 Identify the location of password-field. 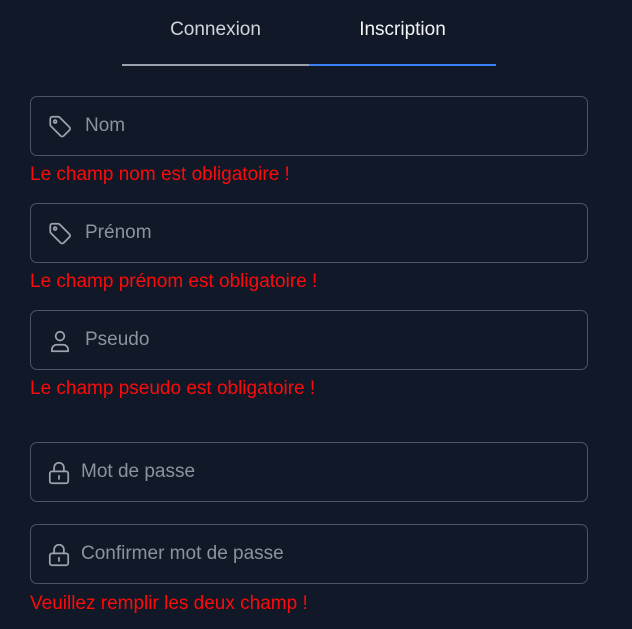
(309, 472).